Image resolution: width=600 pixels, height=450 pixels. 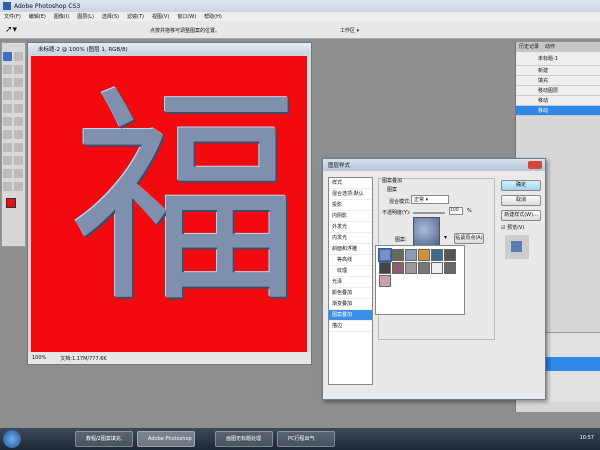 What do you see at coordinates (350, 194) in the screenshot?
I see `style-item: 混合选项:默认` at bounding box center [350, 194].